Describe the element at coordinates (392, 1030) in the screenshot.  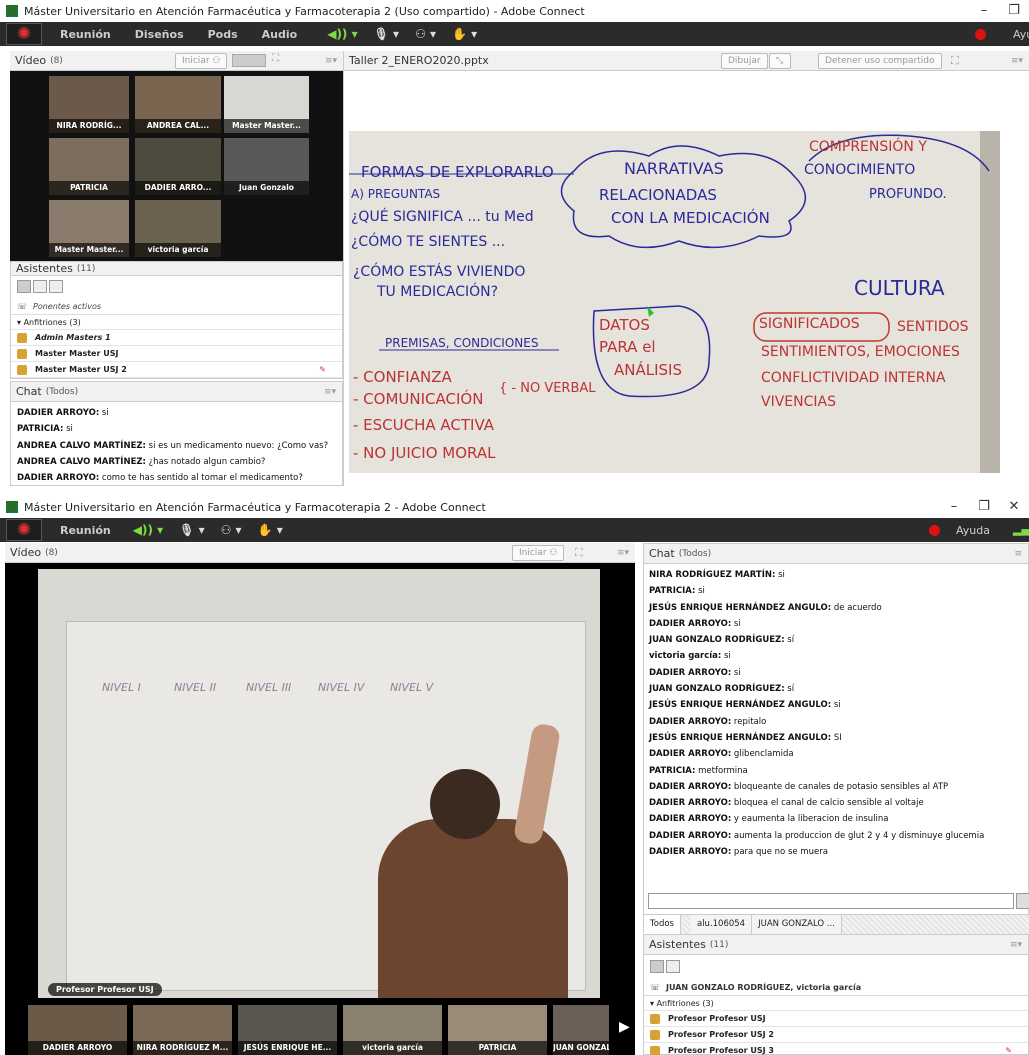
I see `video-thumbnail: victoria garcía` at that location.